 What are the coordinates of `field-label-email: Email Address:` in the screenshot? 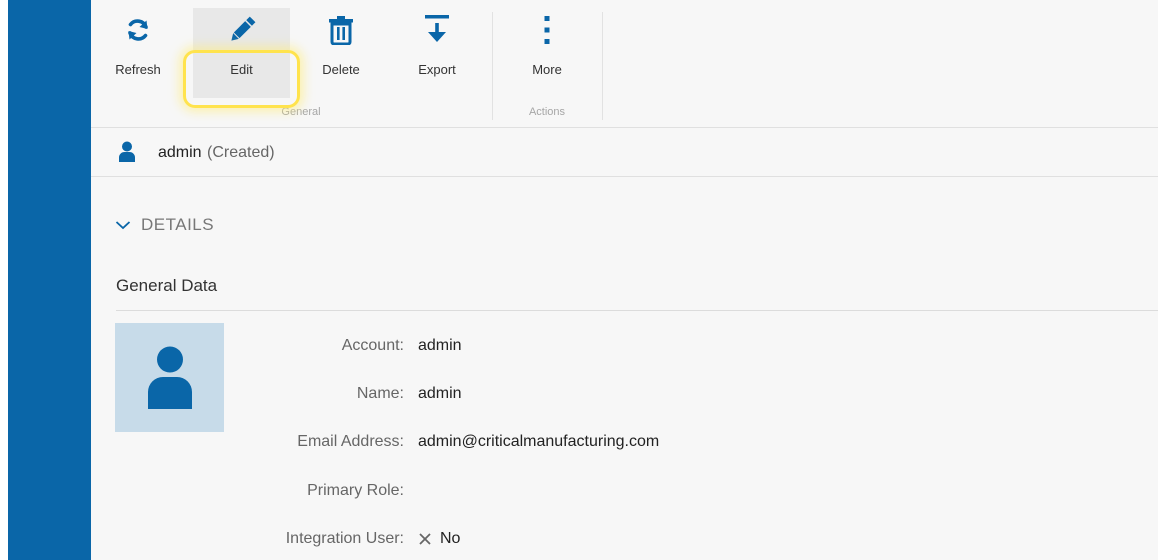 It's located at (350, 441).